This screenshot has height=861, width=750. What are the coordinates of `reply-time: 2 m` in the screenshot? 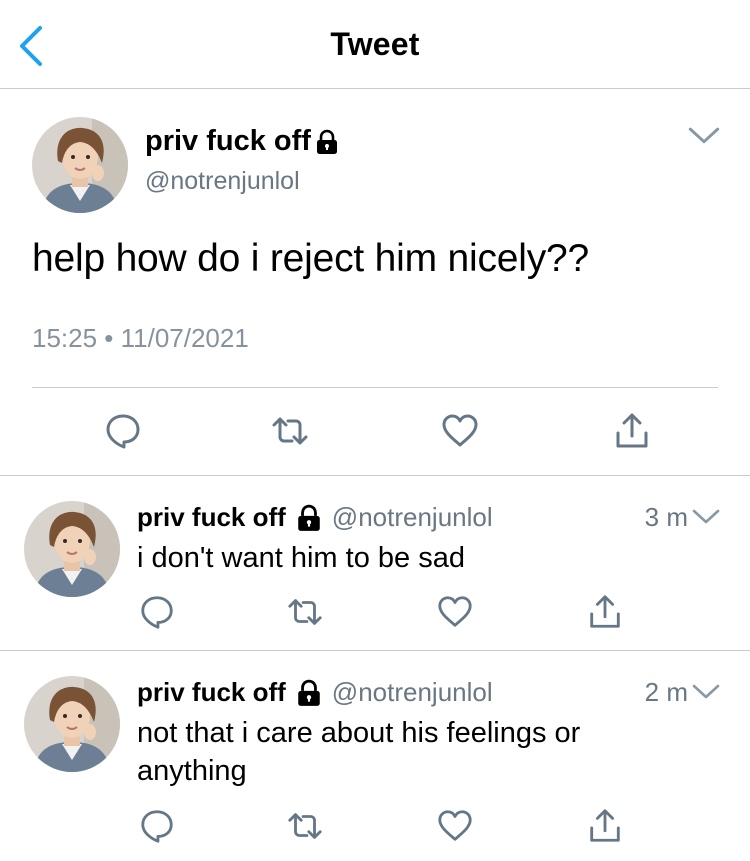 It's located at (666, 692).